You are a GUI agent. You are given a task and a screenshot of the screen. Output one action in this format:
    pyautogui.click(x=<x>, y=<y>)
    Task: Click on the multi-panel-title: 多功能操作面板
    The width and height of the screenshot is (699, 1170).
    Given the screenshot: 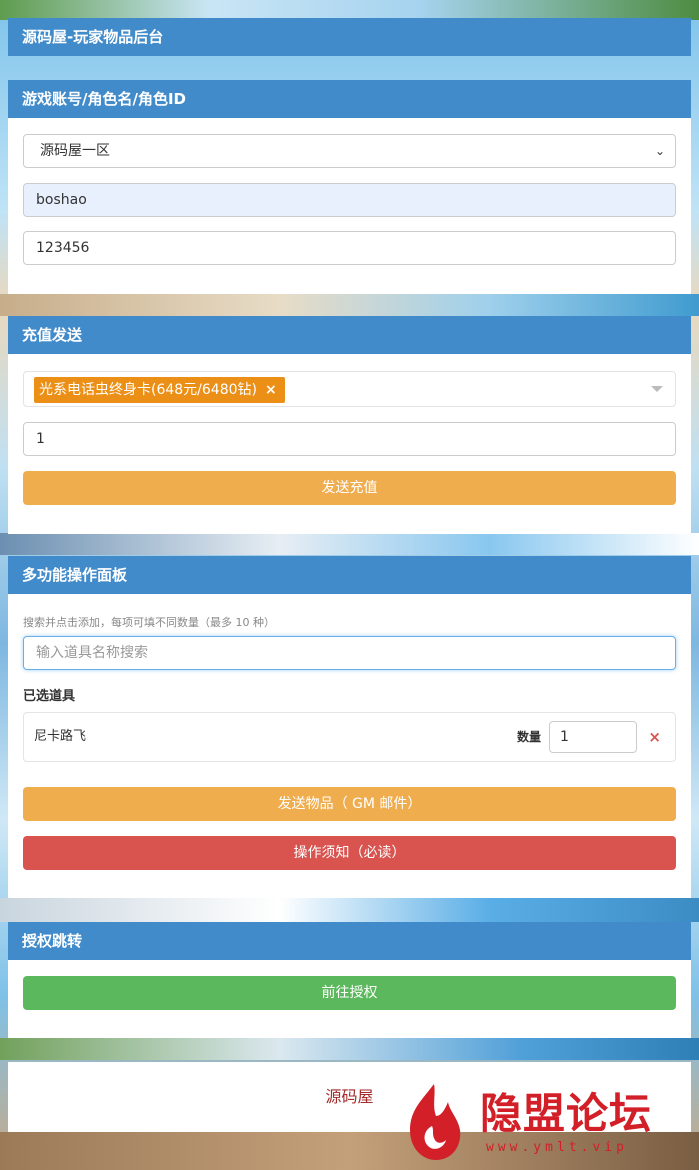 What is the action you would take?
    pyautogui.click(x=349, y=575)
    